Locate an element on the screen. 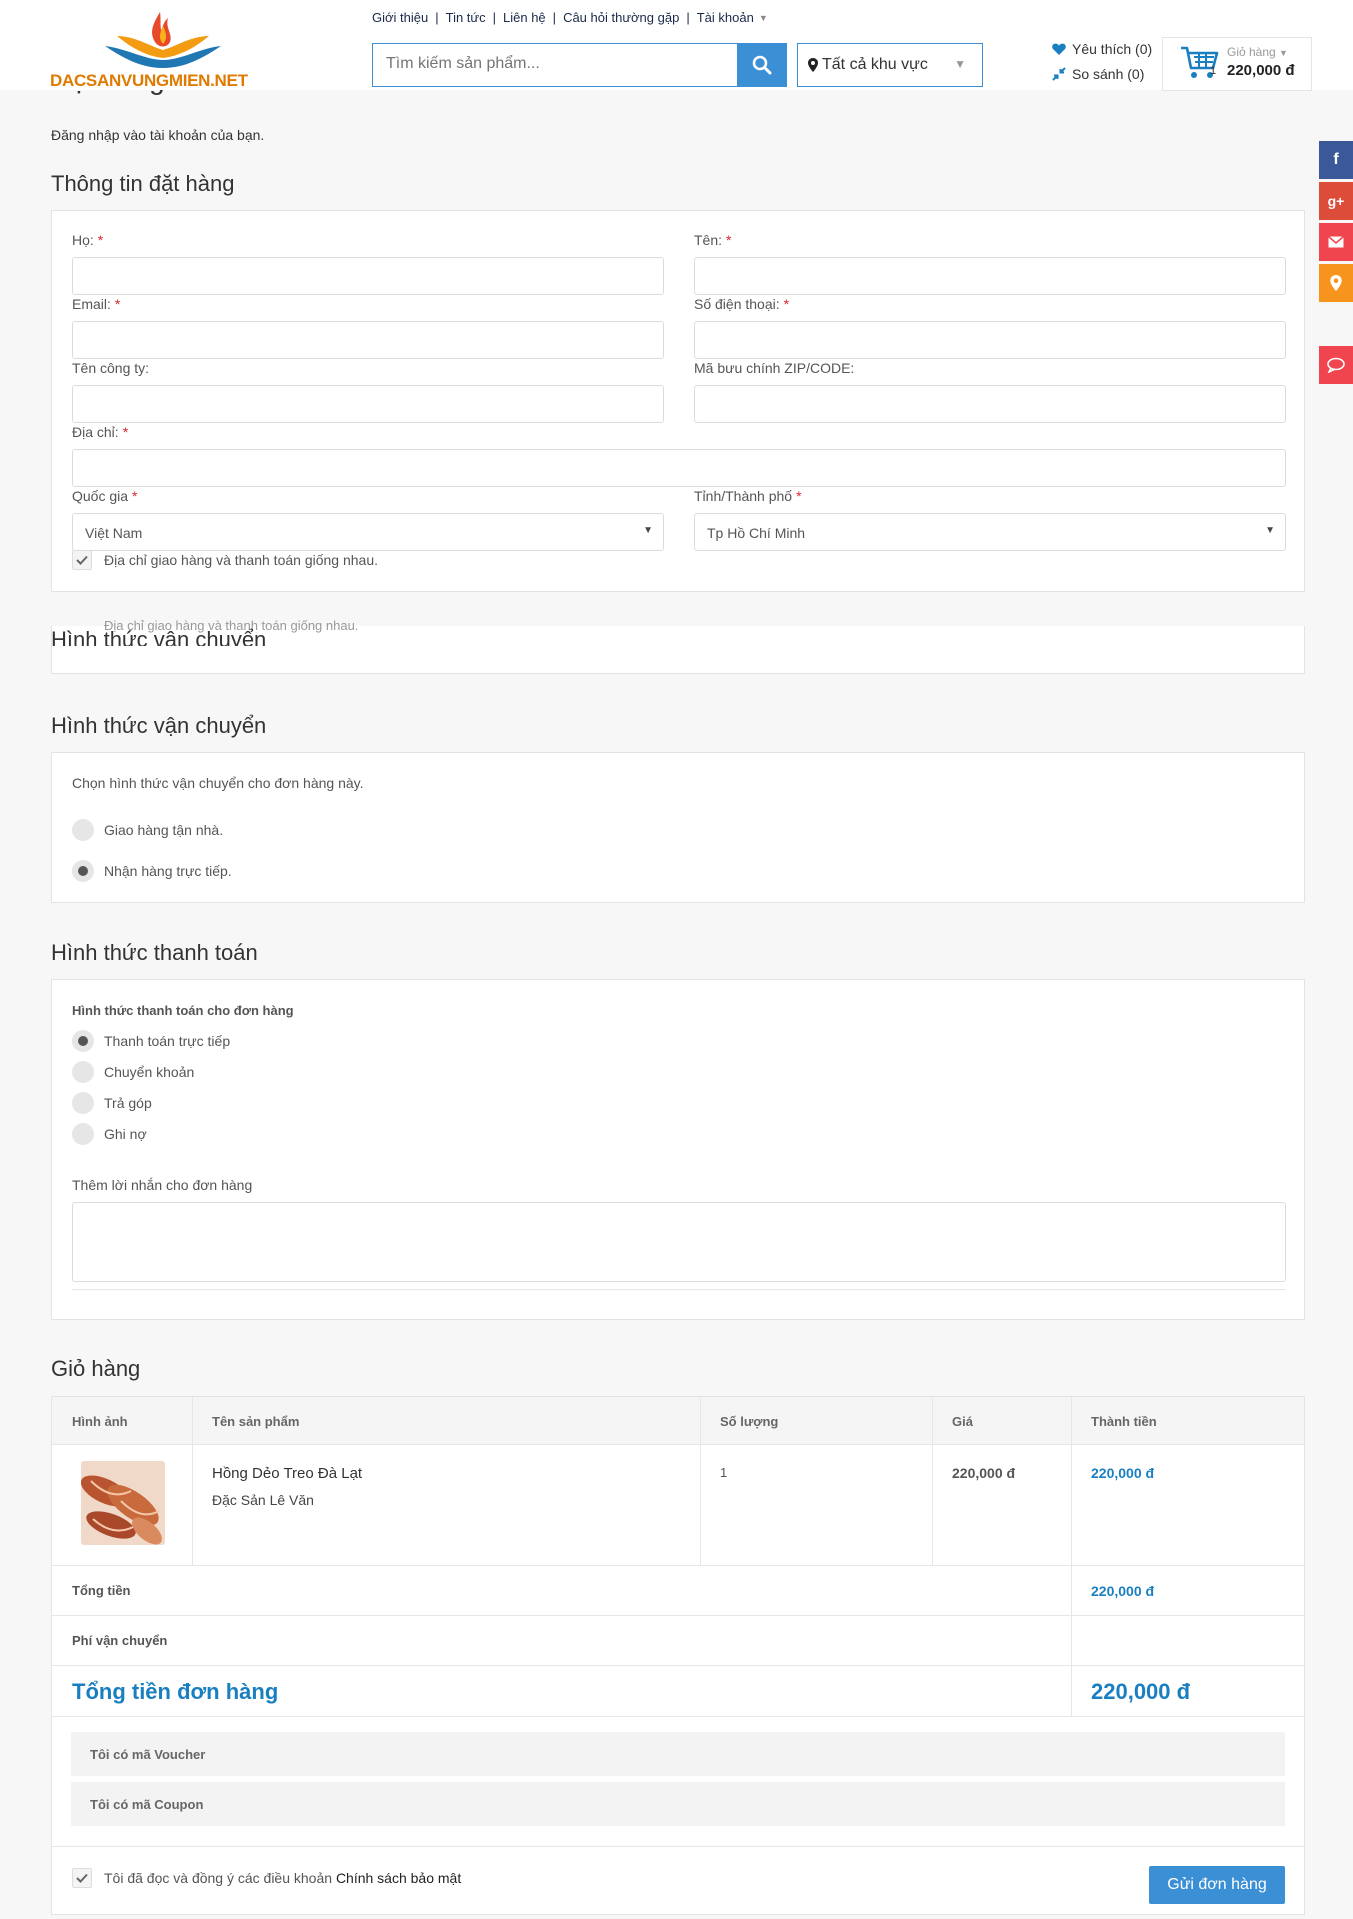 This screenshot has height=1919, width=1353. search-input is located at coordinates (553, 64).